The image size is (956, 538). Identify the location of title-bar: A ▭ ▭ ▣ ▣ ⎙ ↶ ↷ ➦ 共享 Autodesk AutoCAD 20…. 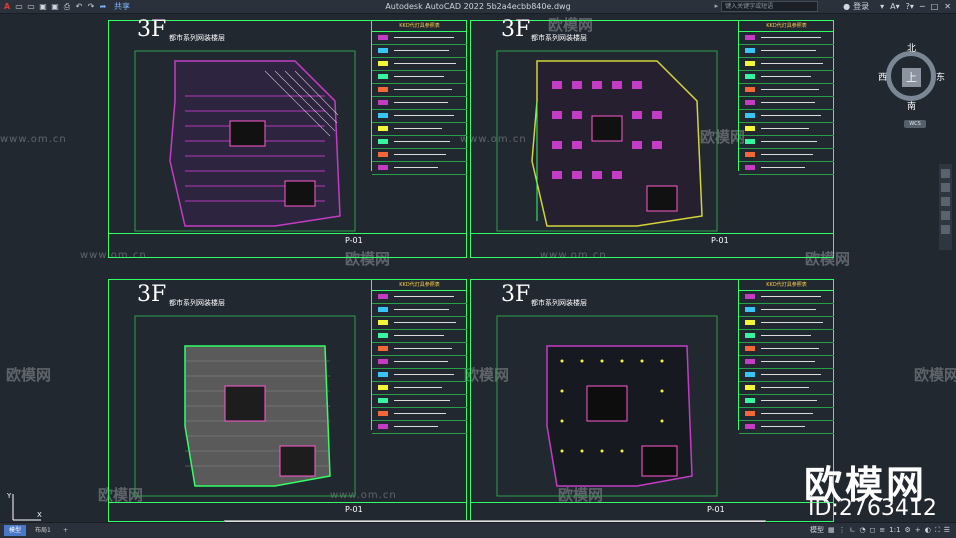
(478, 7).